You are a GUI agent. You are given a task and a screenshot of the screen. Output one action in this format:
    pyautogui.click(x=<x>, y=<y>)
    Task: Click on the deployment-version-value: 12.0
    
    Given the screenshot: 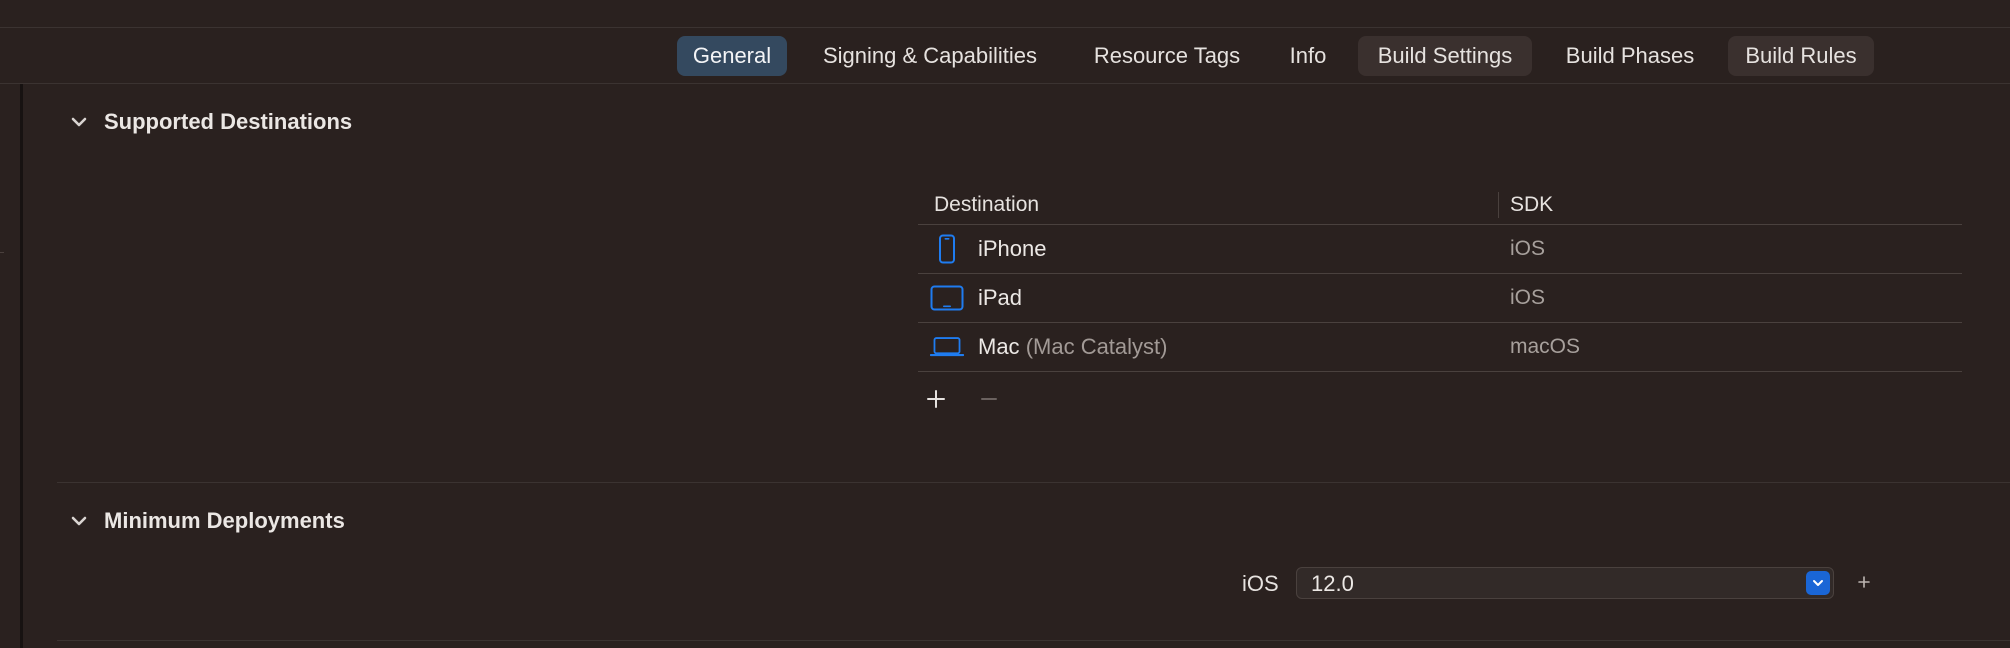 What is the action you would take?
    pyautogui.click(x=1332, y=583)
    